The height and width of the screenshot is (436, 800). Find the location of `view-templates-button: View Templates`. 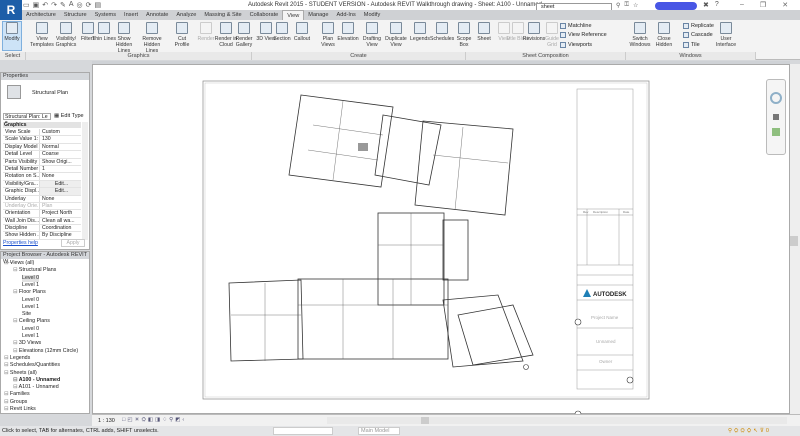

view-templates-button: View Templates is located at coordinates (42, 35).